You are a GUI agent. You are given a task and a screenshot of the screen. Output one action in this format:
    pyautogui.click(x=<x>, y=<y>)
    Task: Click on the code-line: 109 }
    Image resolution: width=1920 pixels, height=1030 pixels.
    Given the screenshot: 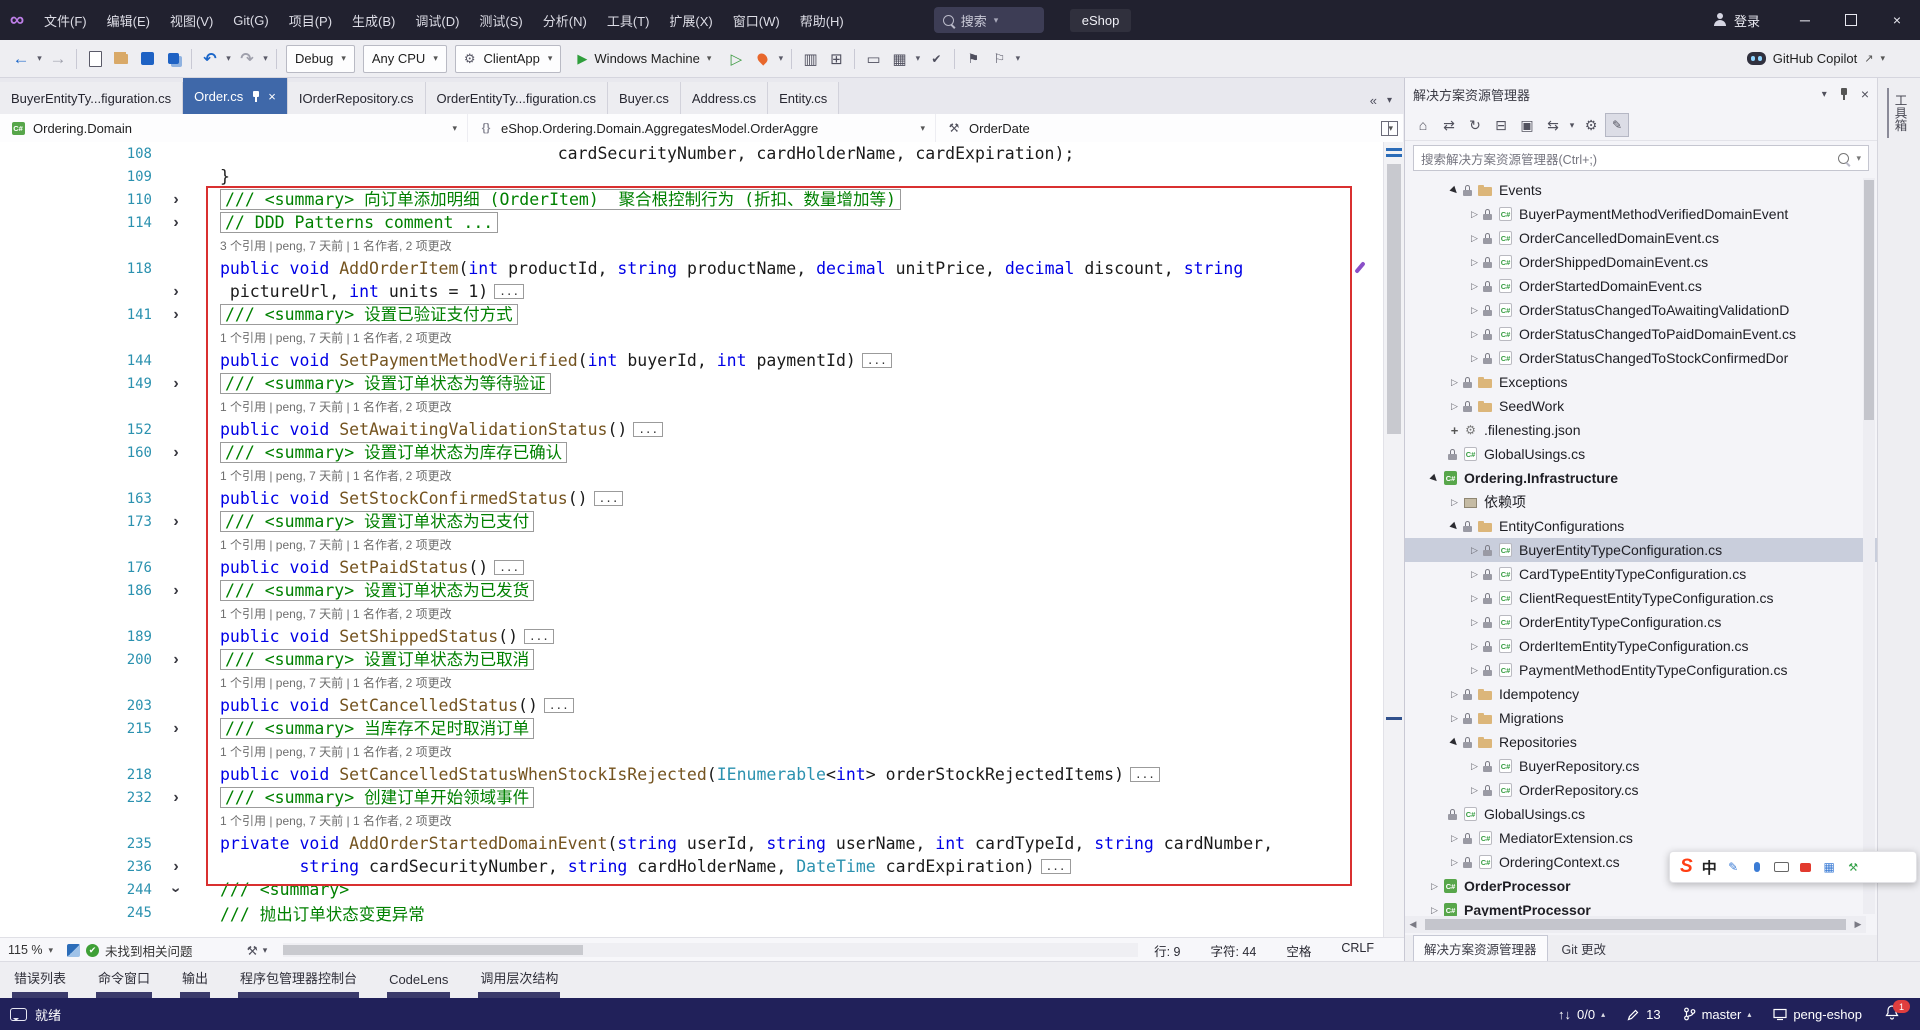 What is the action you would take?
    pyautogui.click(x=692, y=176)
    